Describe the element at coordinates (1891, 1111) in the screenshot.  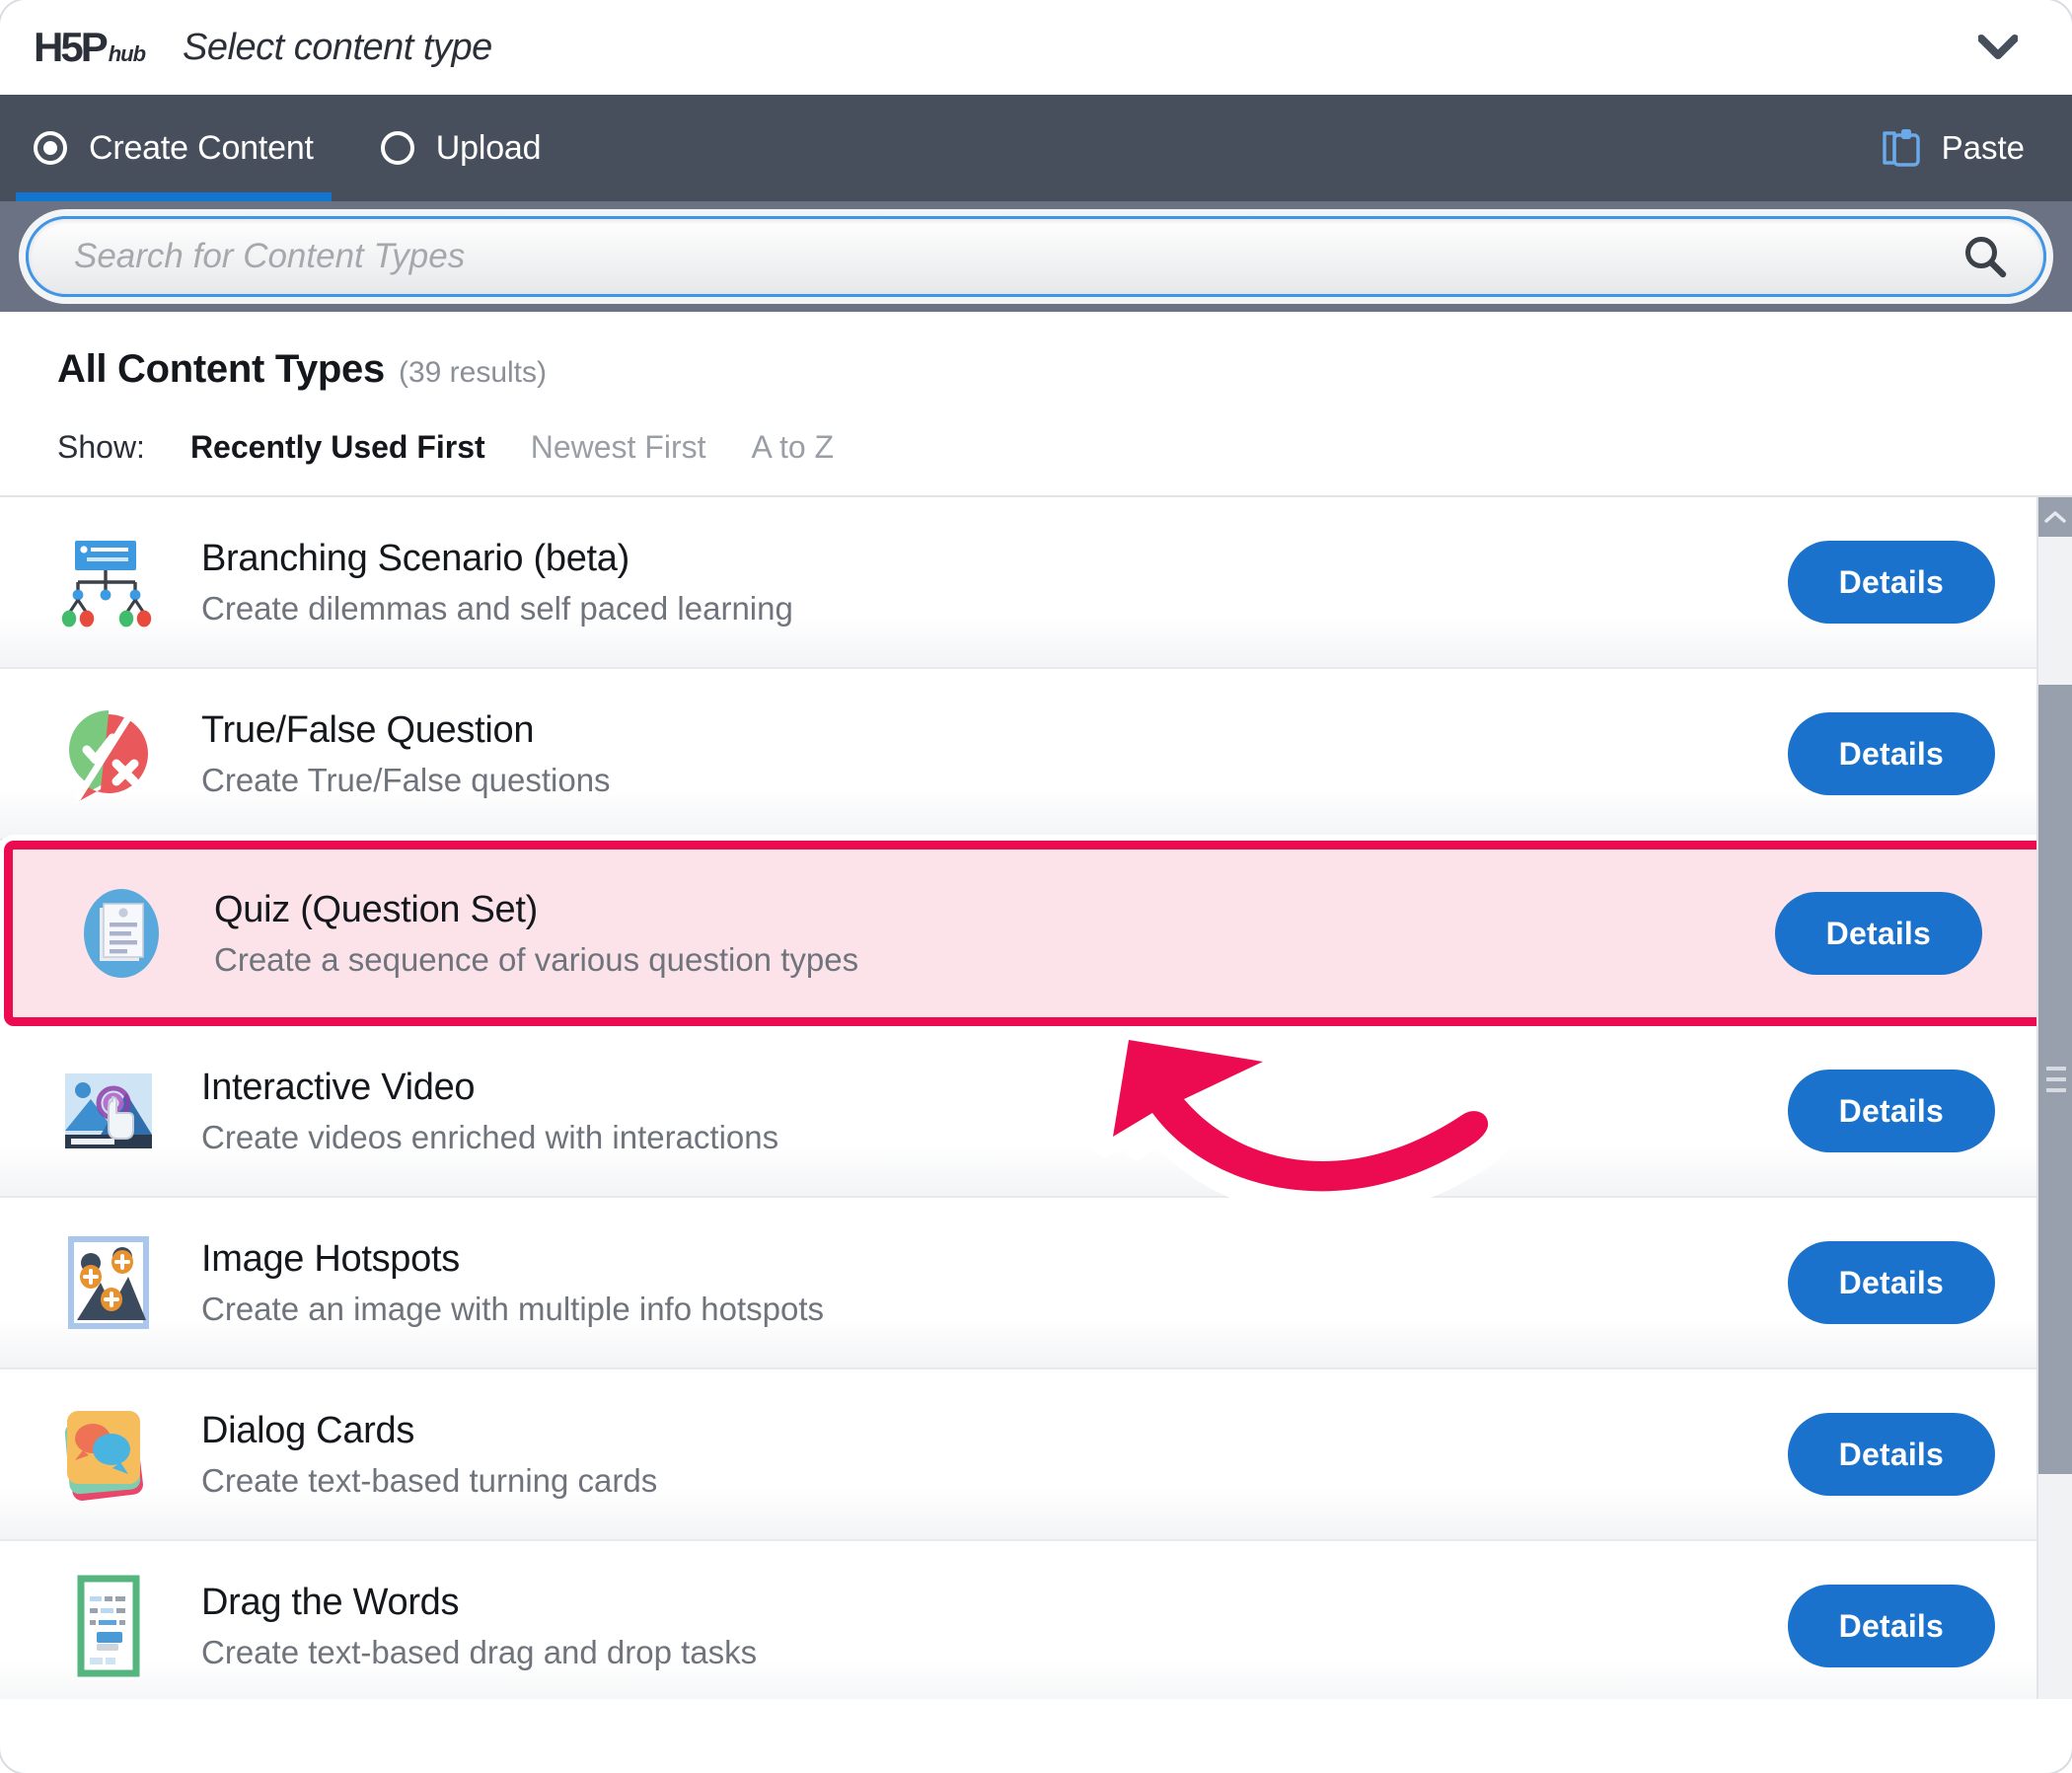
I see `details-button-interactive-video: Details` at that location.